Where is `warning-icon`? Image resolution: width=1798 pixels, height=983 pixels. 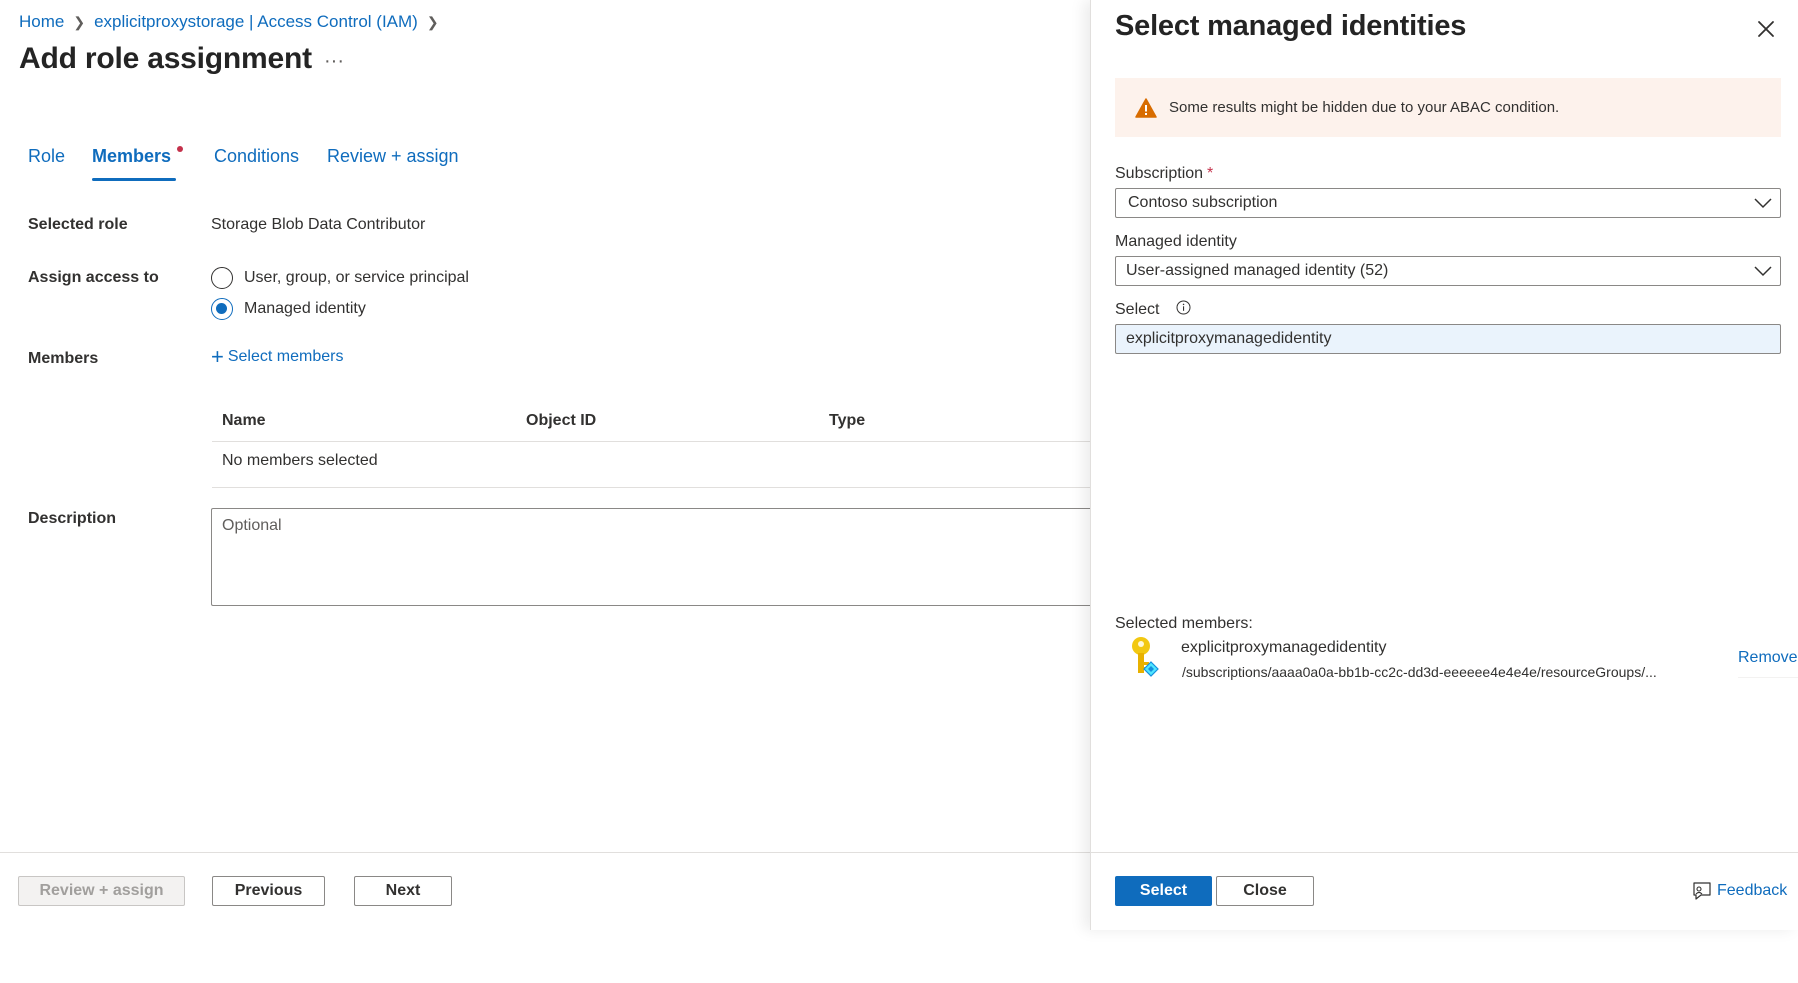 warning-icon is located at coordinates (1146, 107).